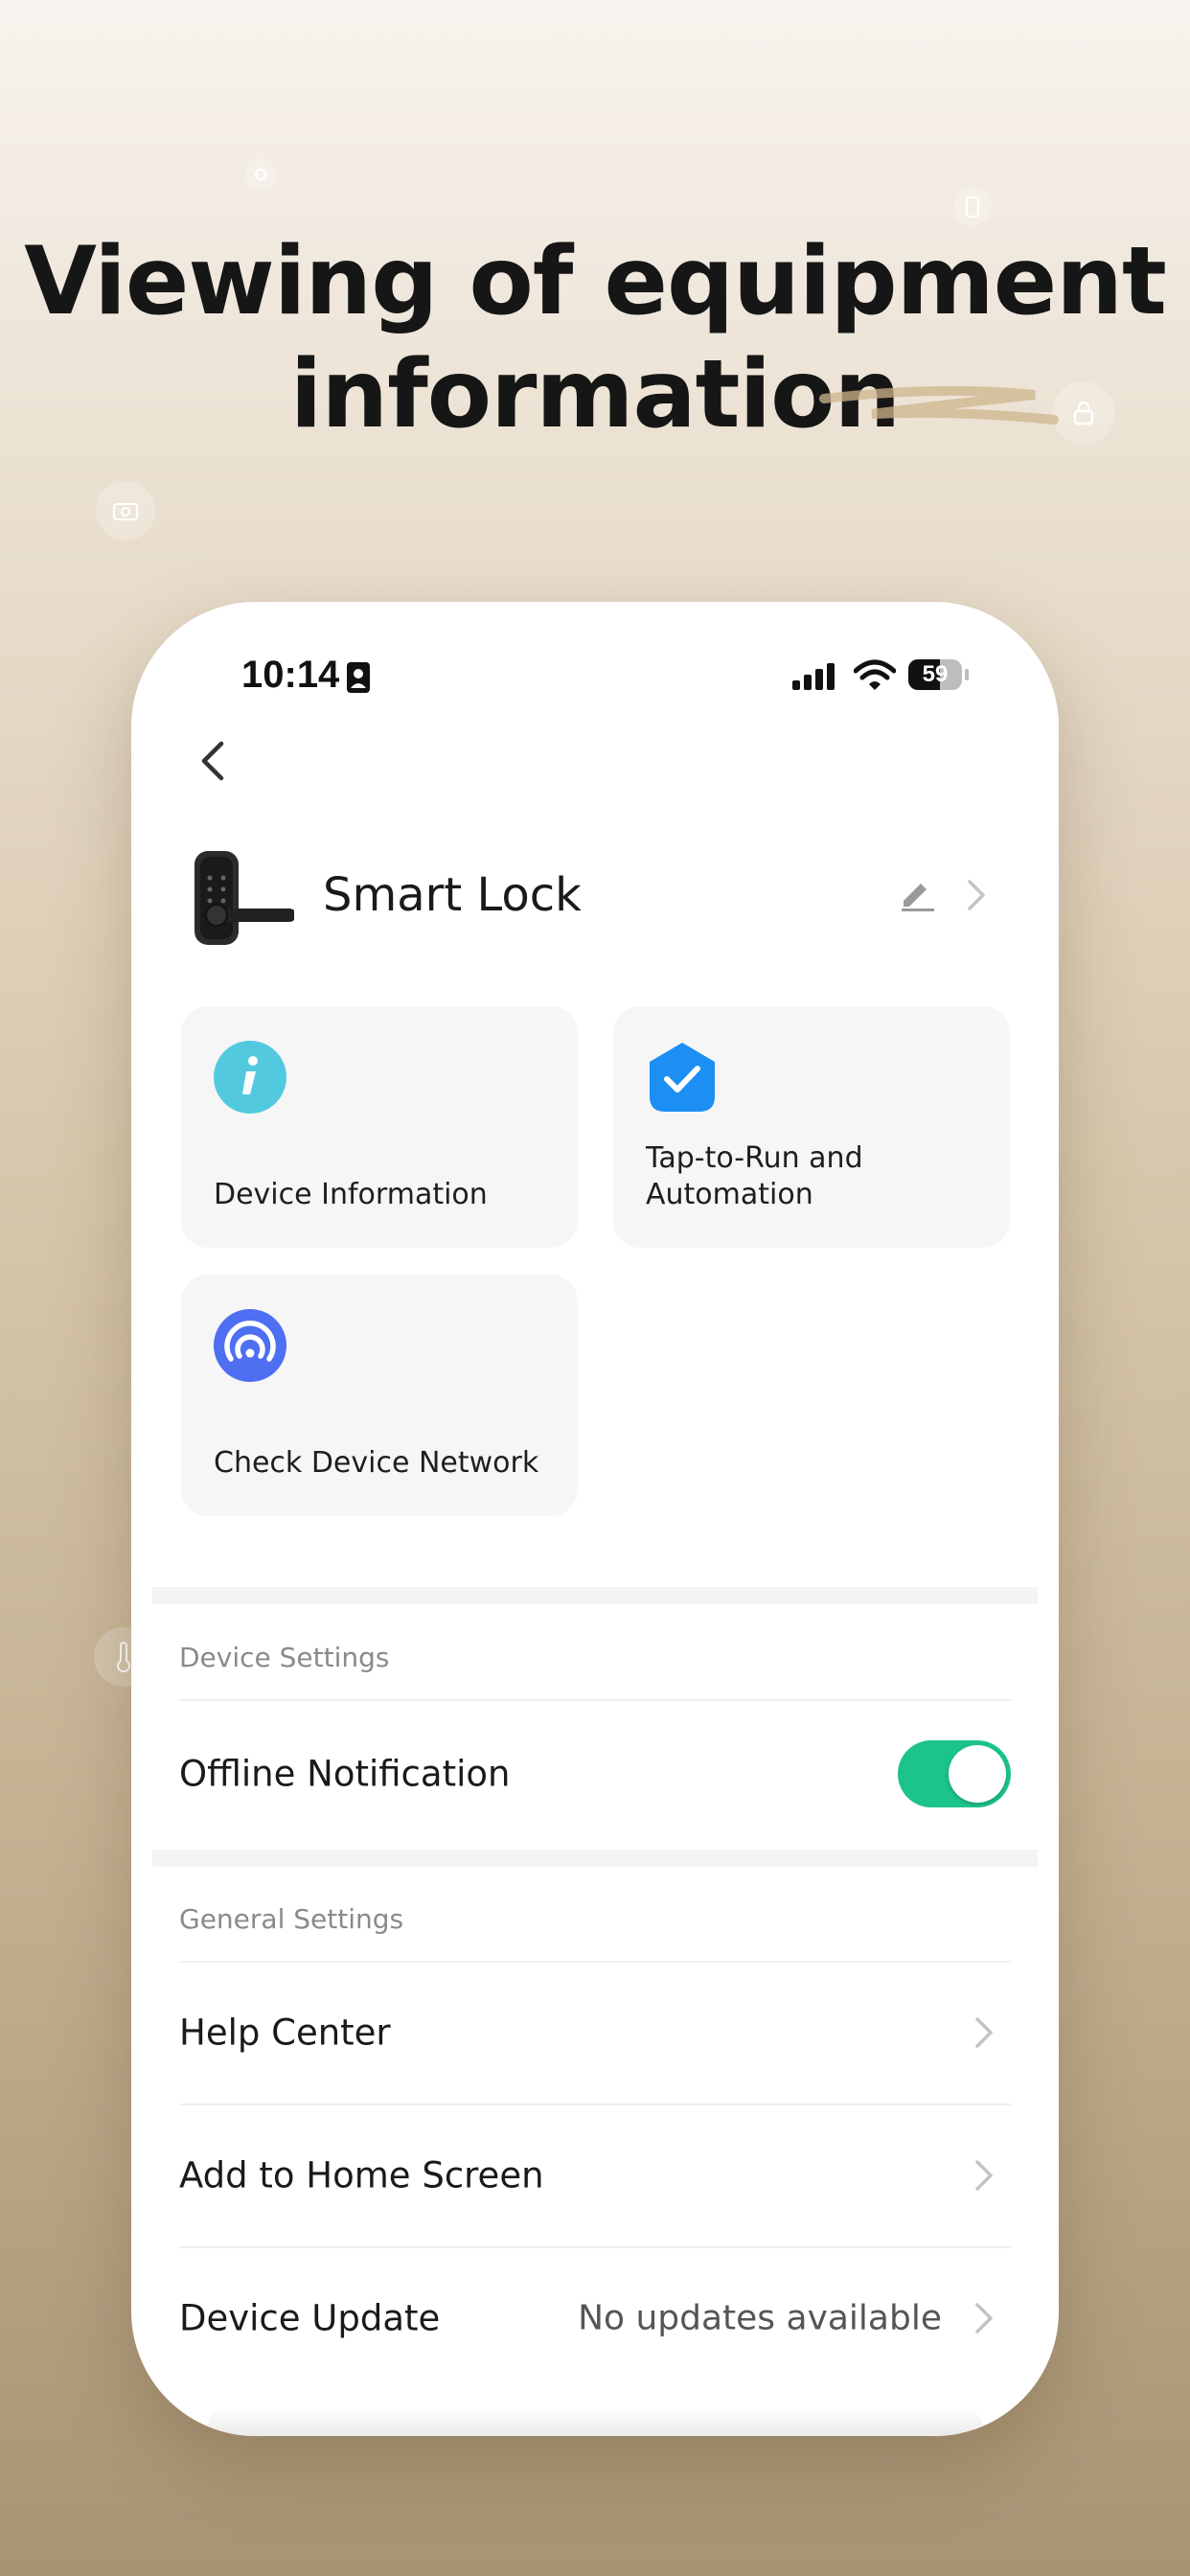  I want to click on camera-decoration-icon, so click(125, 510).